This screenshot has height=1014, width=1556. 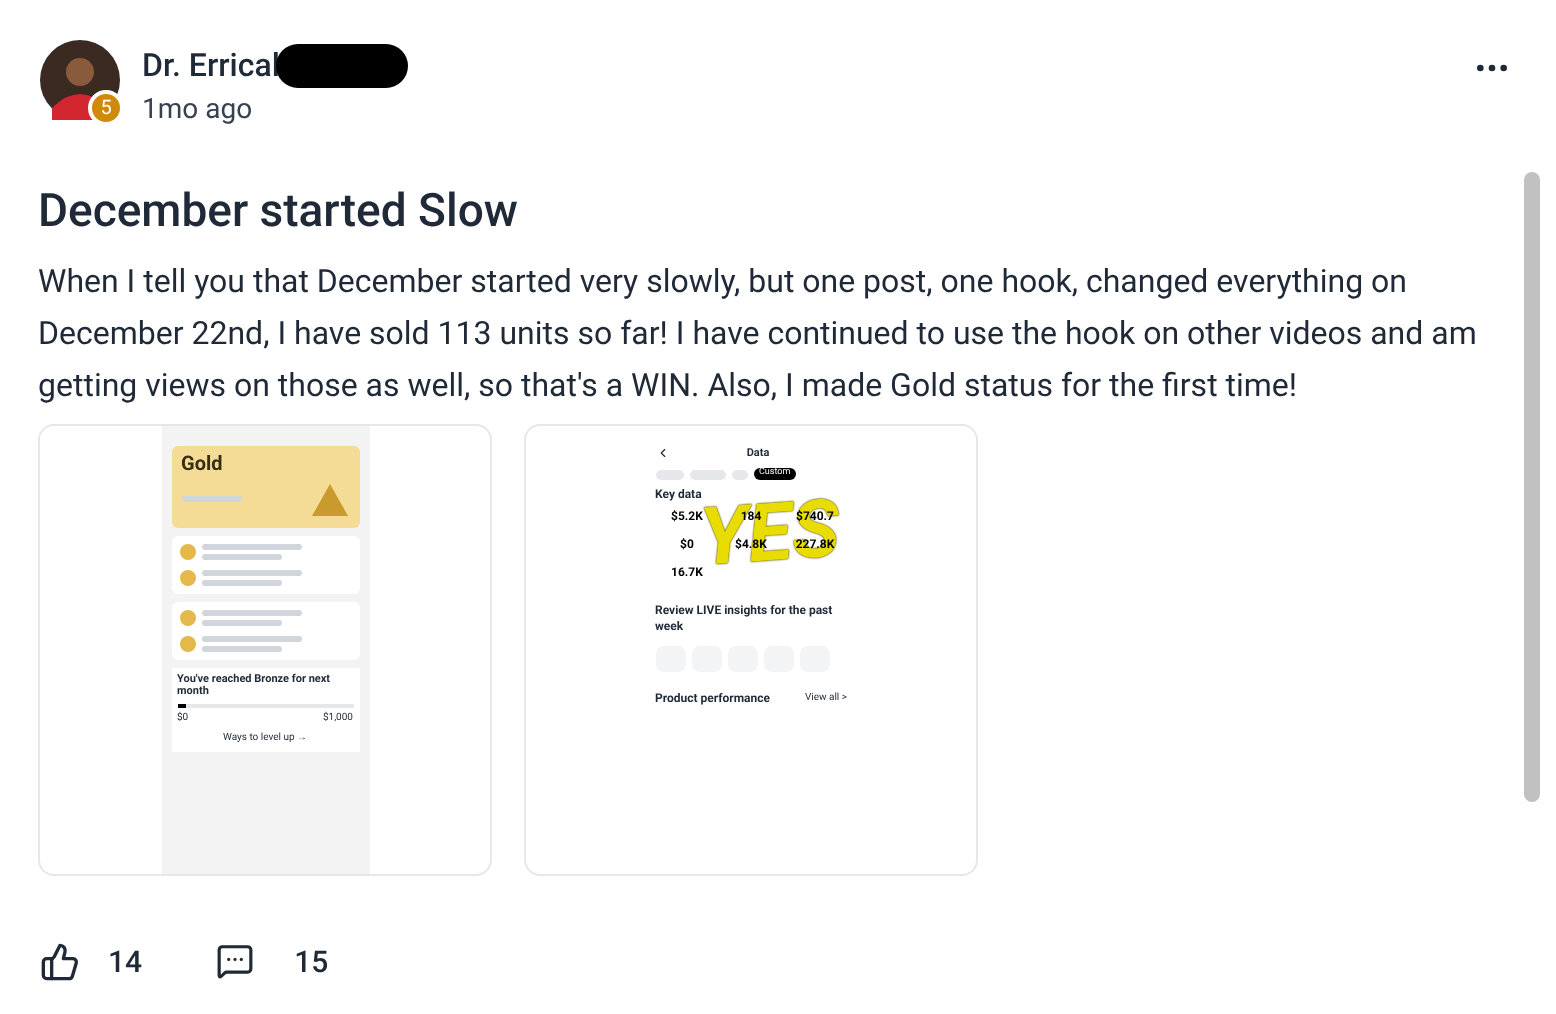 I want to click on comment-icon, so click(x=235, y=961).